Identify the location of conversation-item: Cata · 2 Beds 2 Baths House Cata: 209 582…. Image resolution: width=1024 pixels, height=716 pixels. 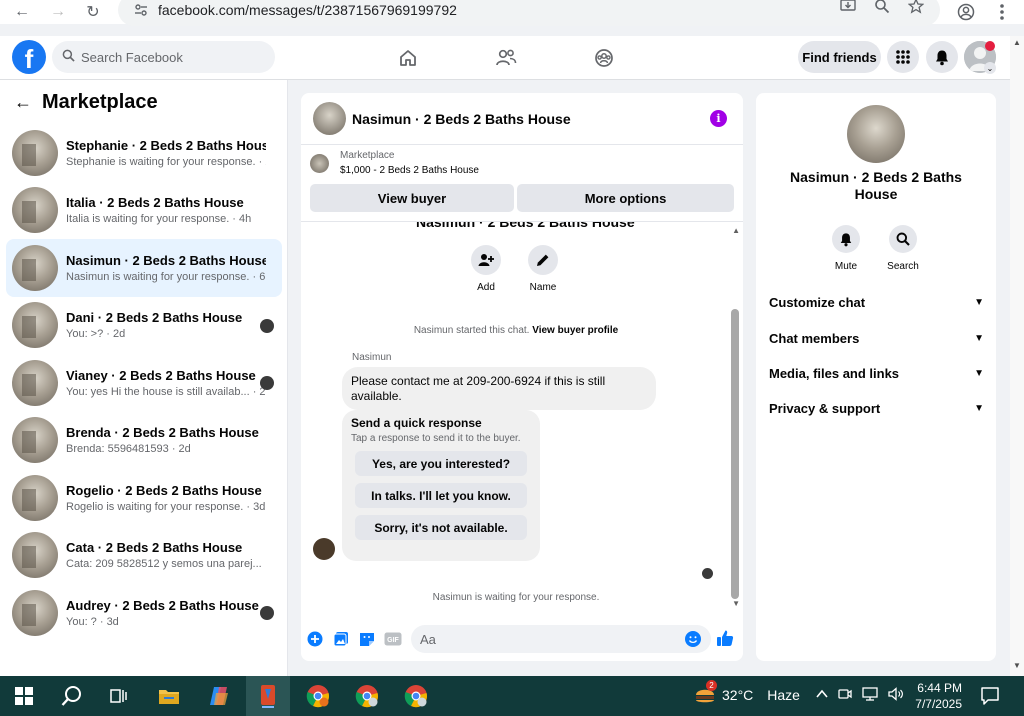
(144, 556).